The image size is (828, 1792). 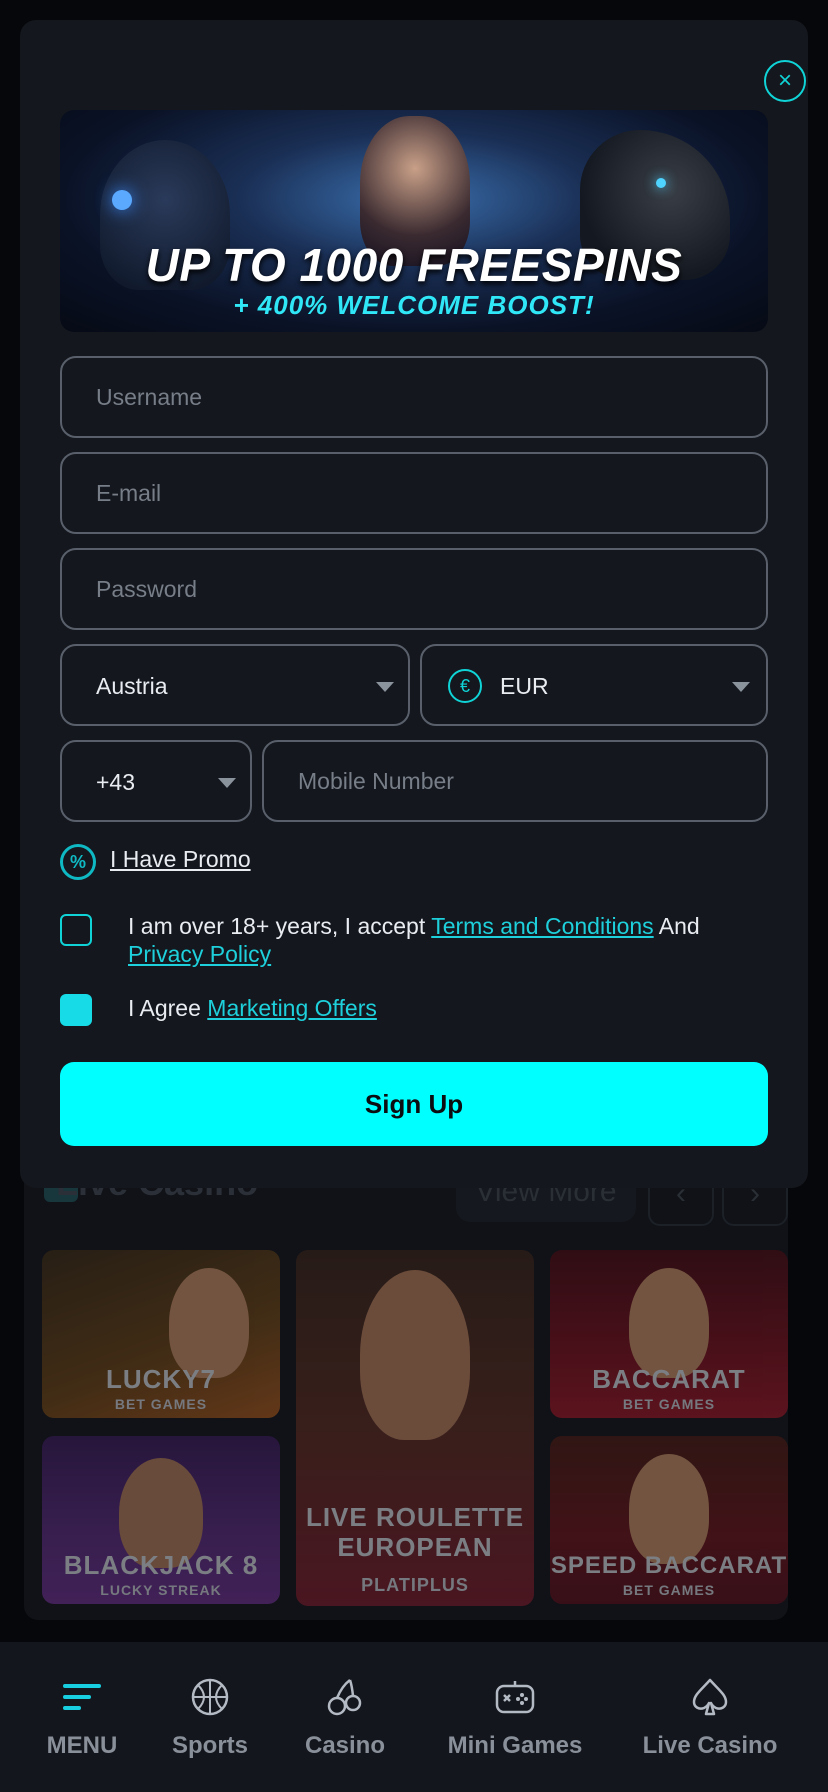 What do you see at coordinates (710, 1745) in the screenshot?
I see `nav-label: Live Casino` at bounding box center [710, 1745].